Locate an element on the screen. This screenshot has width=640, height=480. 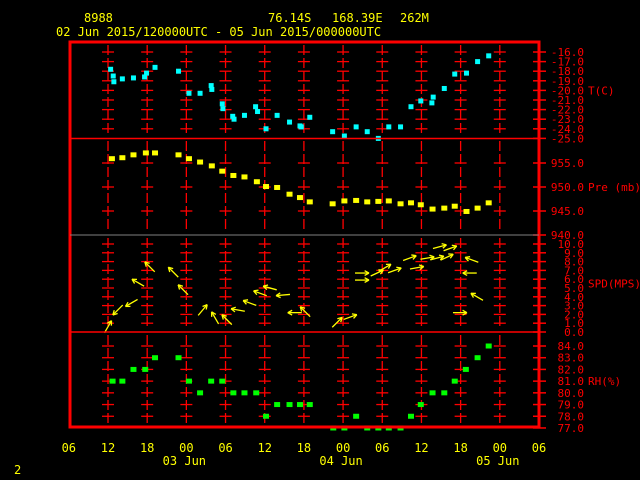
axis-title-temperature: T(C) is located at coordinates (601, 90).